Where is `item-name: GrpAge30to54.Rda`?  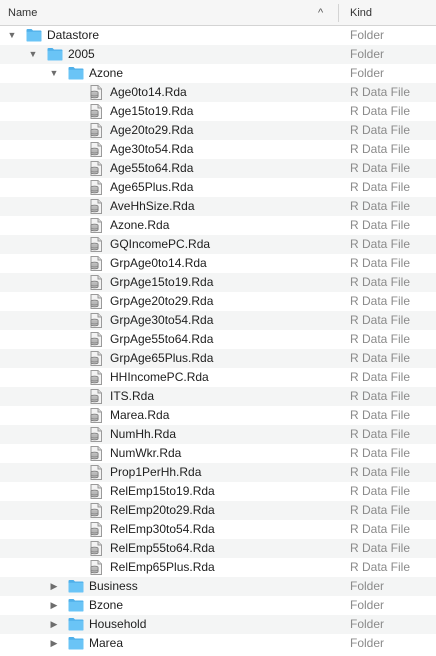 item-name: GrpAge30to54.Rda is located at coordinates (162, 320).